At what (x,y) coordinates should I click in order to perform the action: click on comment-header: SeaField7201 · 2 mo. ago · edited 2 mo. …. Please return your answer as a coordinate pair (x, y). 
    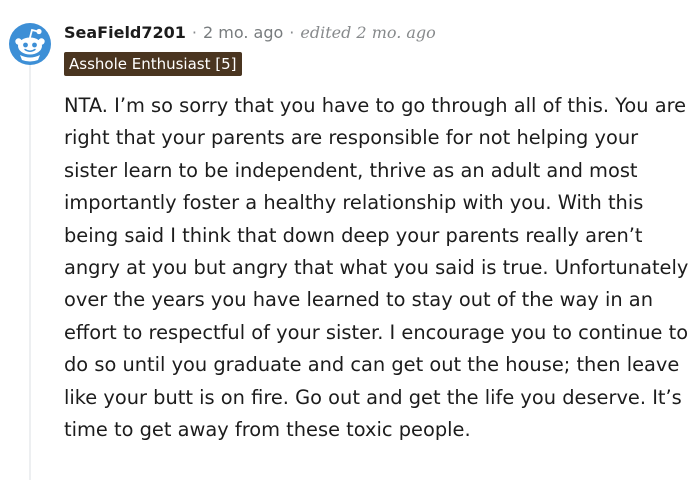
    Looking at the image, I should click on (250, 32).